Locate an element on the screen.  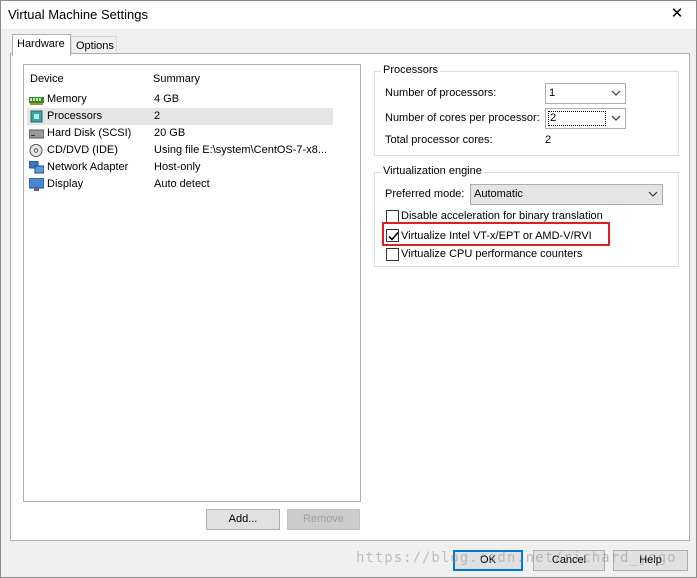
device-row-processors: Processors 2 is located at coordinates (180, 116).